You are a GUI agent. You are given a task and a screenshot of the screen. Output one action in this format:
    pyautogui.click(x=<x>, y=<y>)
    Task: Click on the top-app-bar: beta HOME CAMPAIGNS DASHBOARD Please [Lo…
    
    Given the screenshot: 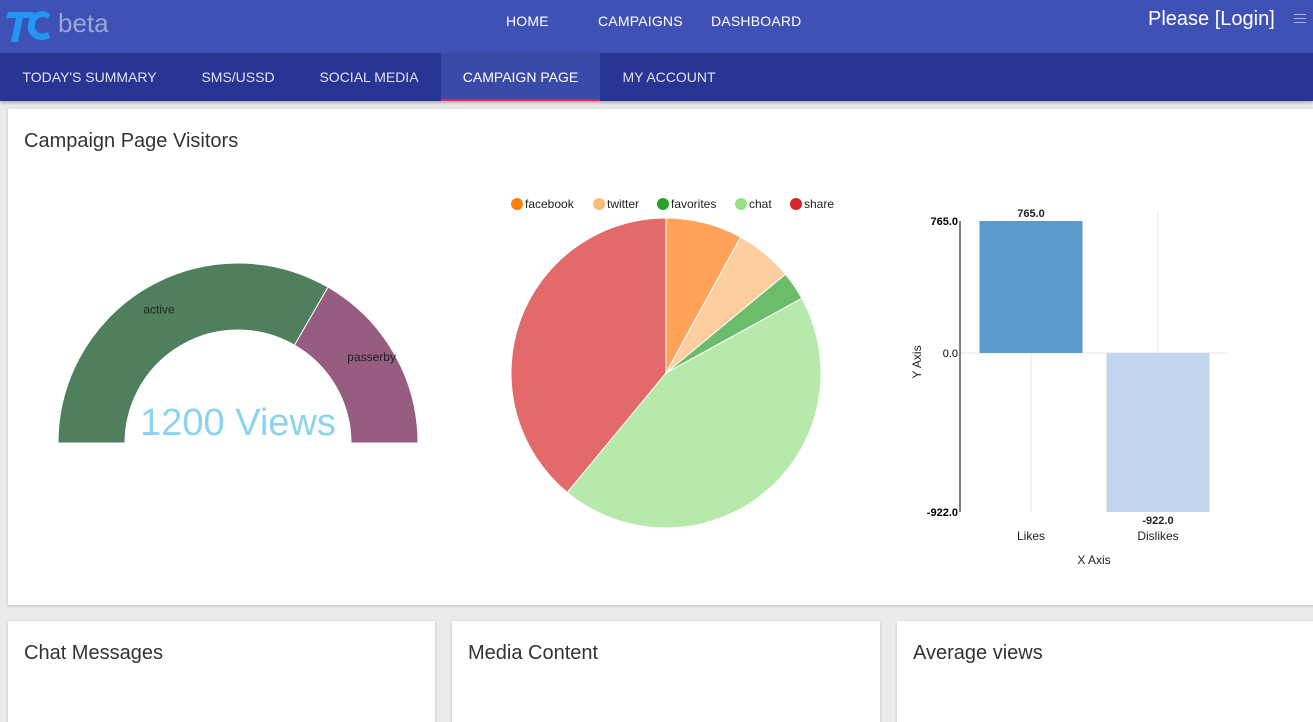 What is the action you would take?
    pyautogui.click(x=656, y=26)
    